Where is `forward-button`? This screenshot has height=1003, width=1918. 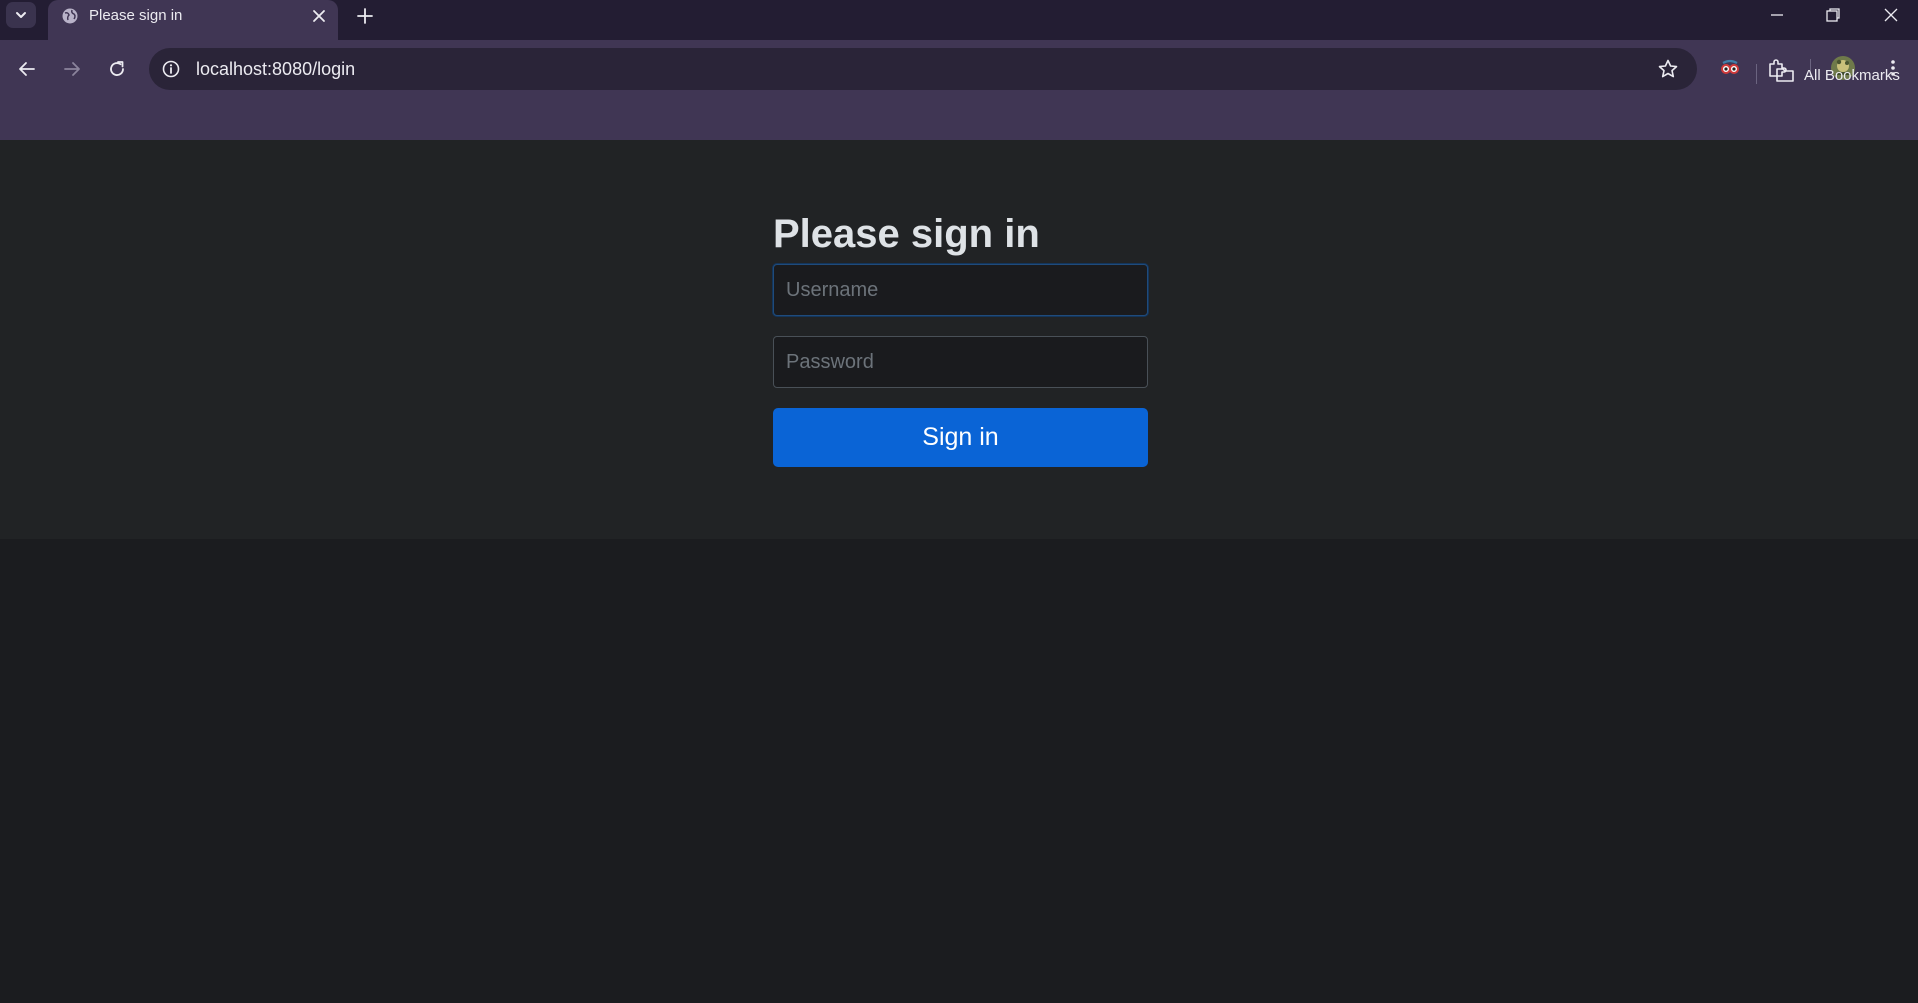
forward-button is located at coordinates (72, 69).